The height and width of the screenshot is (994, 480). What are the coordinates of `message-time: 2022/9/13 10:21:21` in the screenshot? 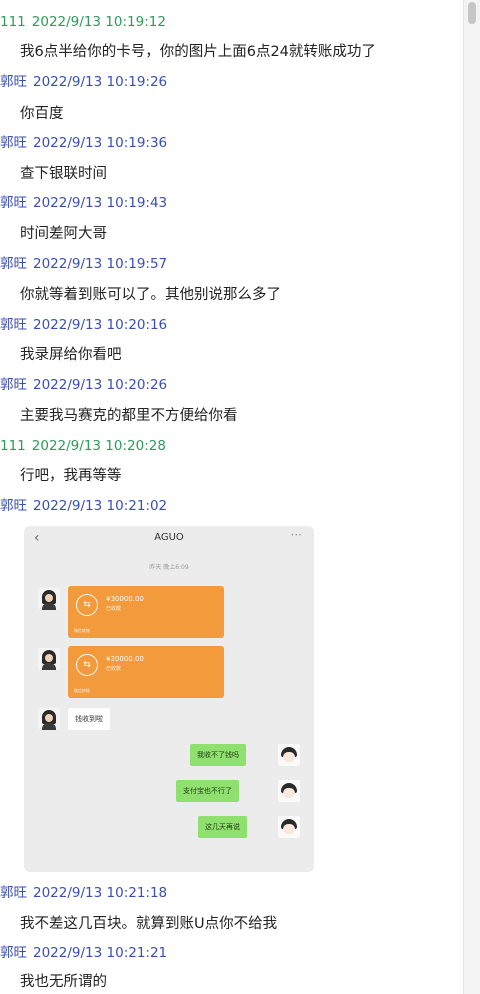 It's located at (100, 953).